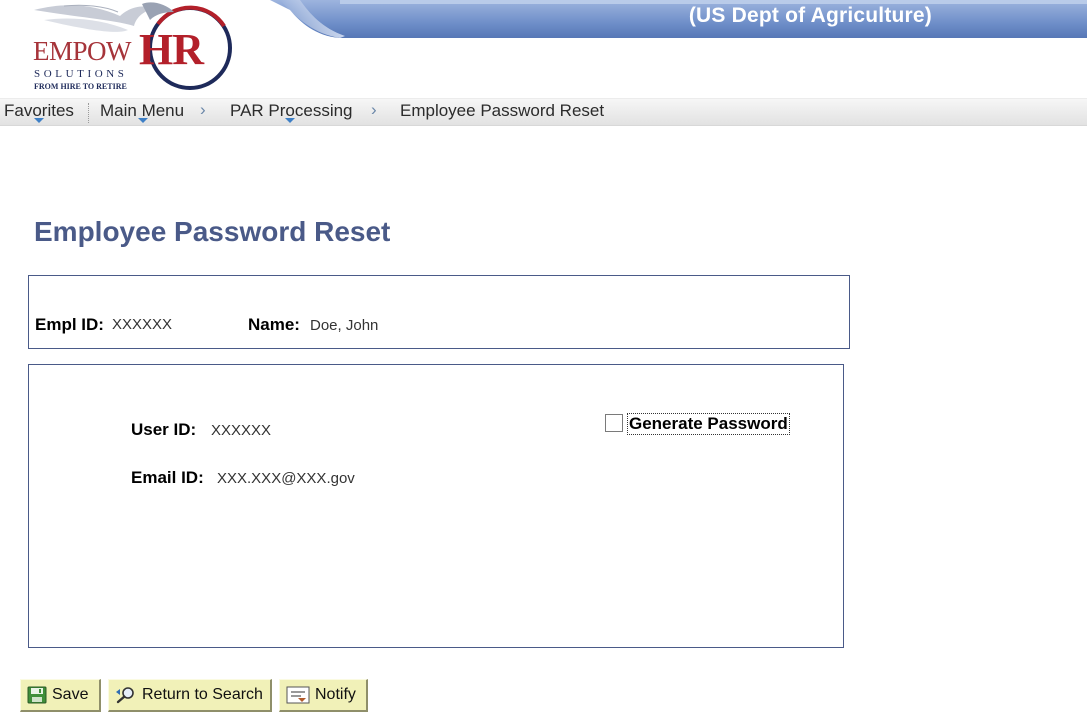 The image size is (1087, 721). Describe the element at coordinates (241, 430) in the screenshot. I see `user-id-value: XXXXXX` at that location.